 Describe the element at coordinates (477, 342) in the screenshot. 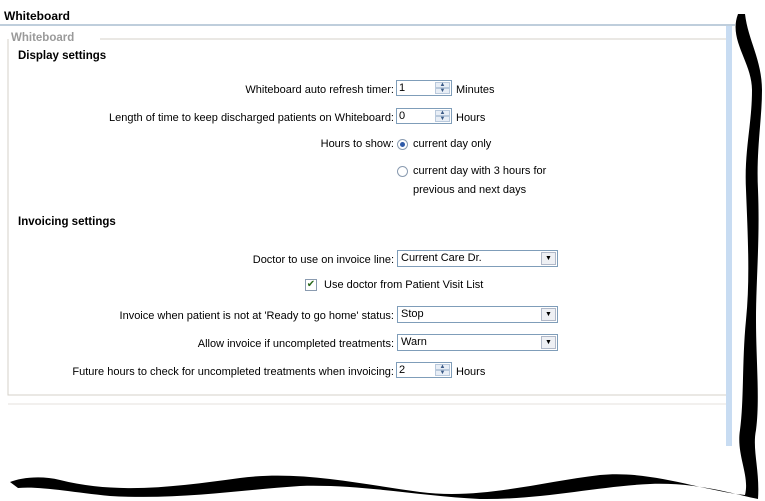

I see `uncompleted-select: Warn ▼` at that location.